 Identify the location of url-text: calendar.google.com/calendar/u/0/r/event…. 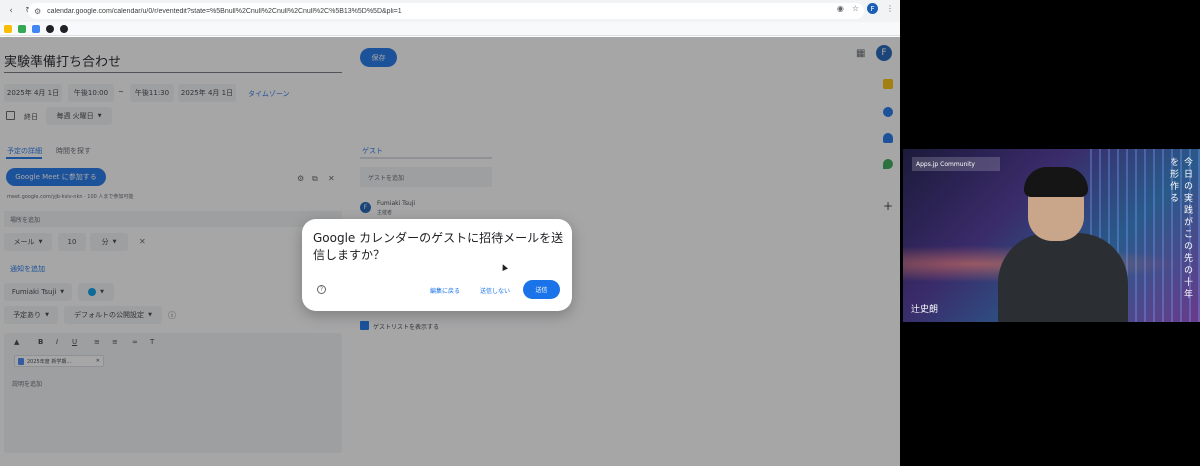
(224, 11).